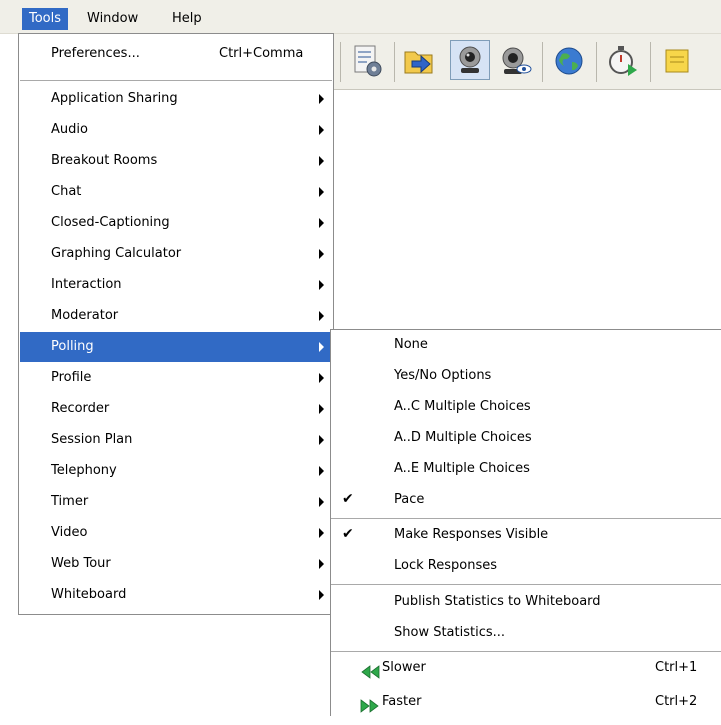  I want to click on menu-item-breakout-rooms: Breakout Rooms, so click(176, 161).